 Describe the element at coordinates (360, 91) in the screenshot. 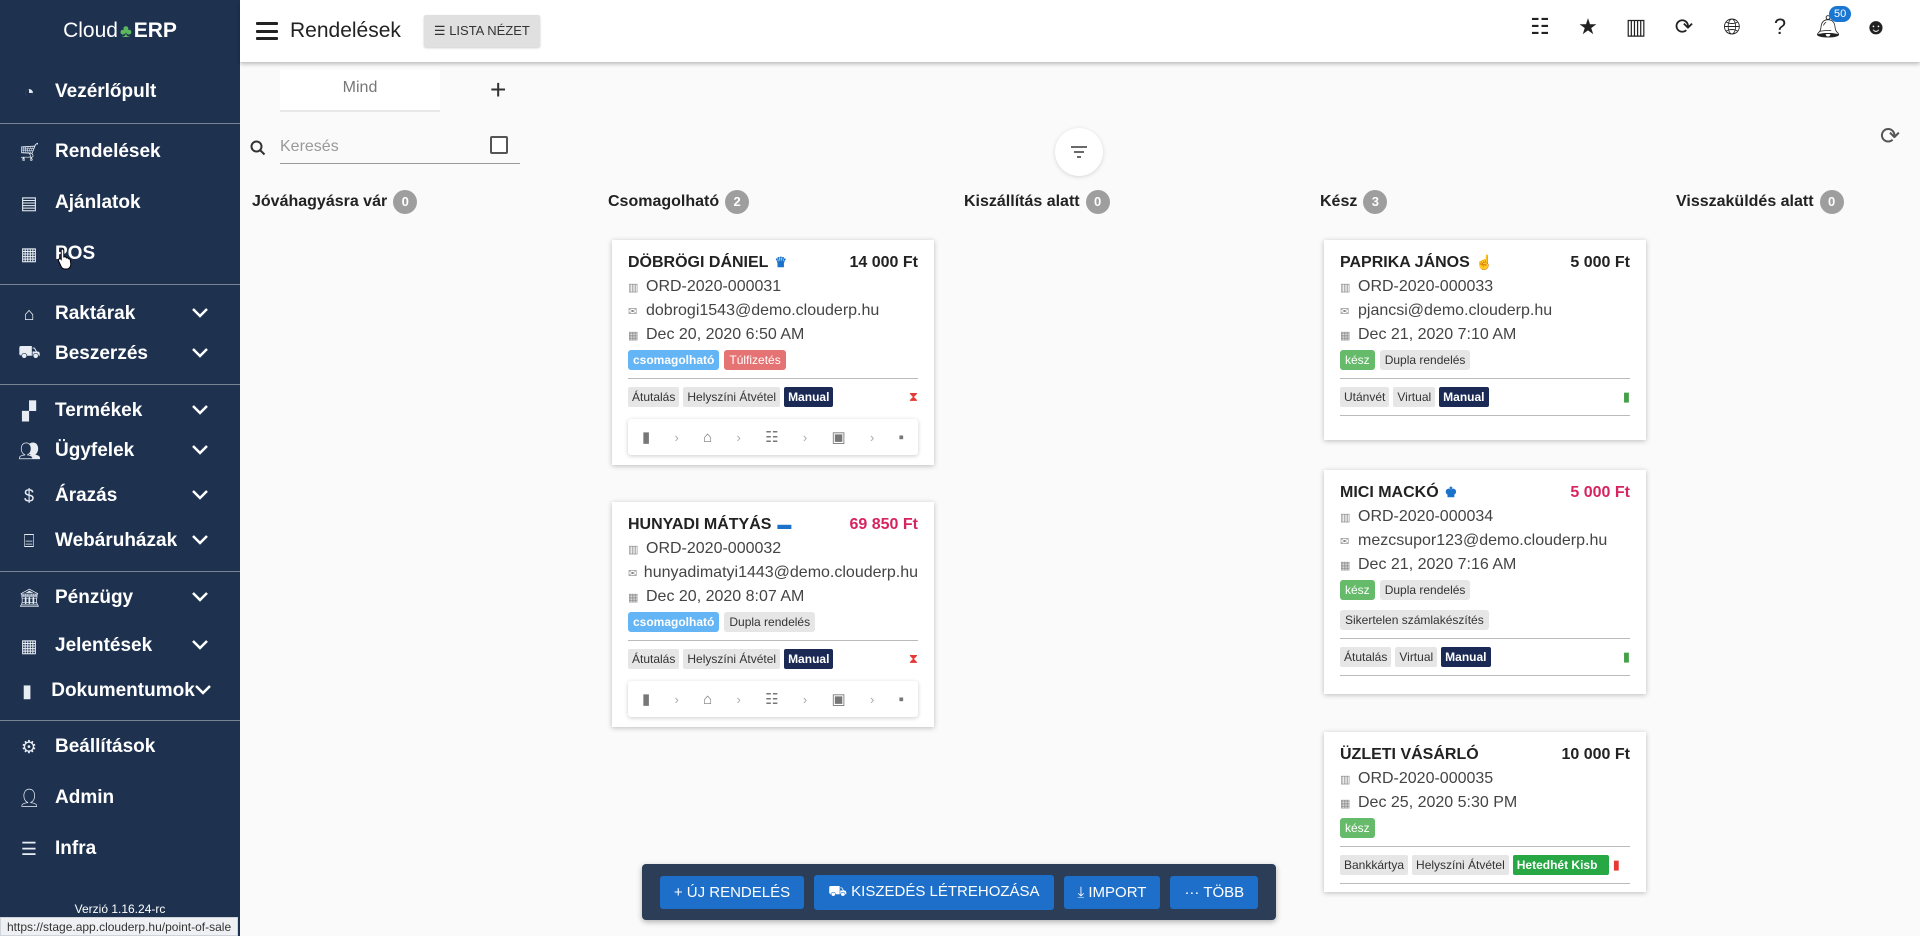

I see `tab-mind: Mind` at that location.